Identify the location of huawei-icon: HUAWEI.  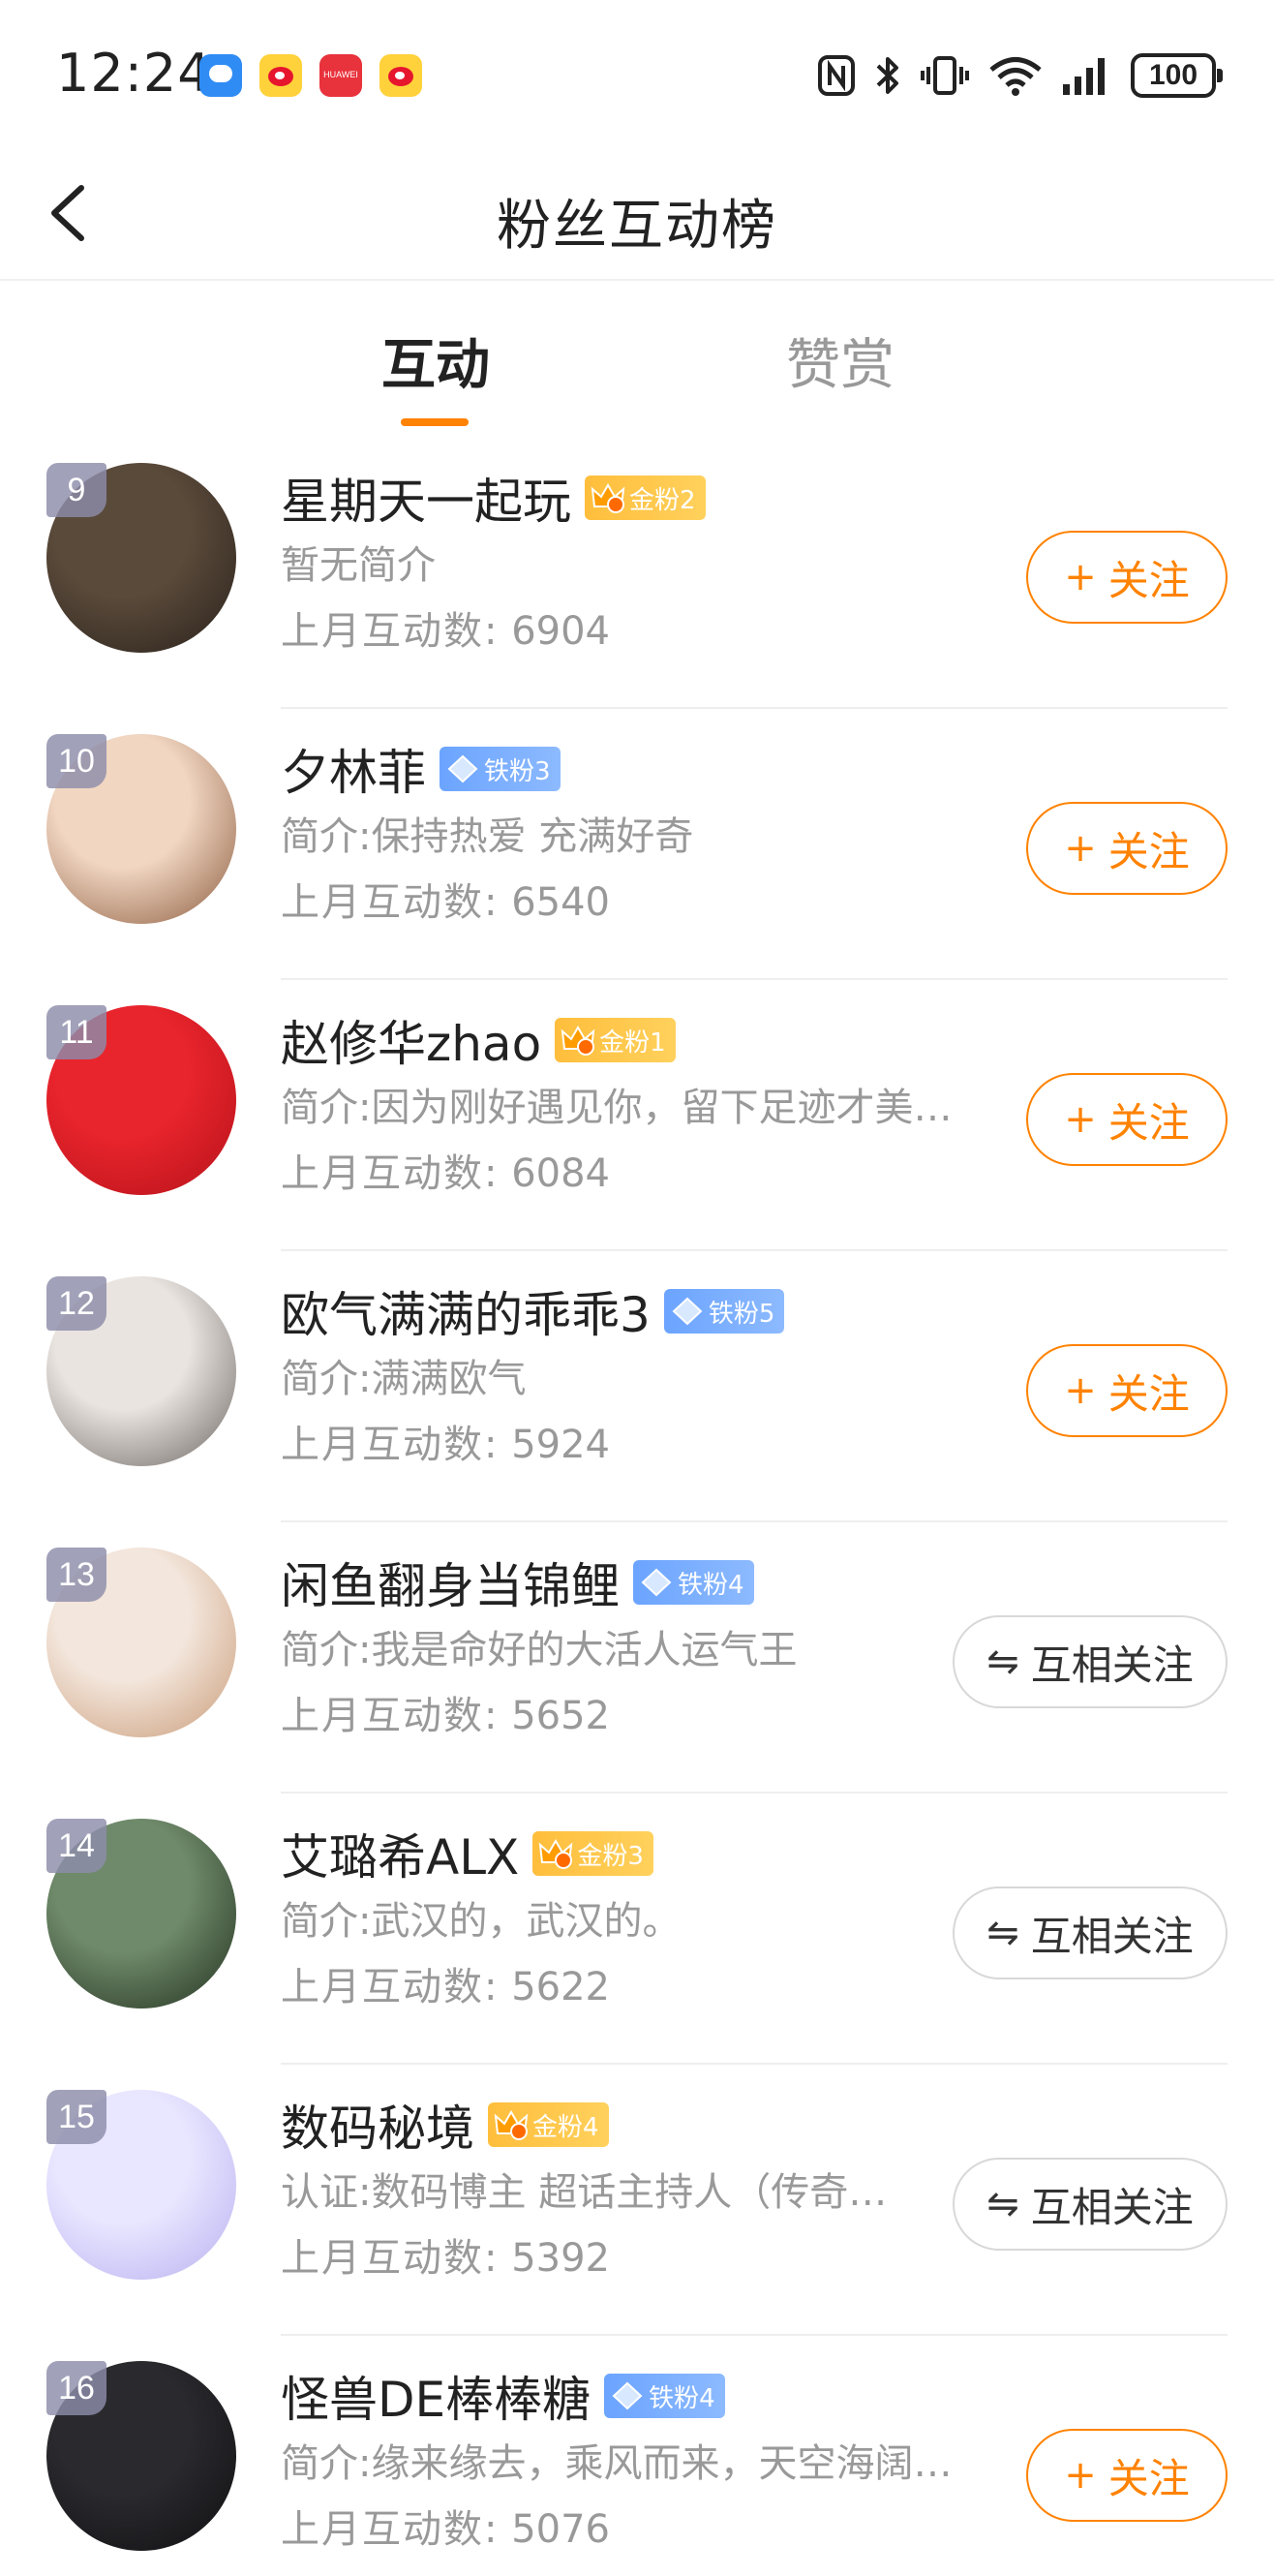
(340, 75).